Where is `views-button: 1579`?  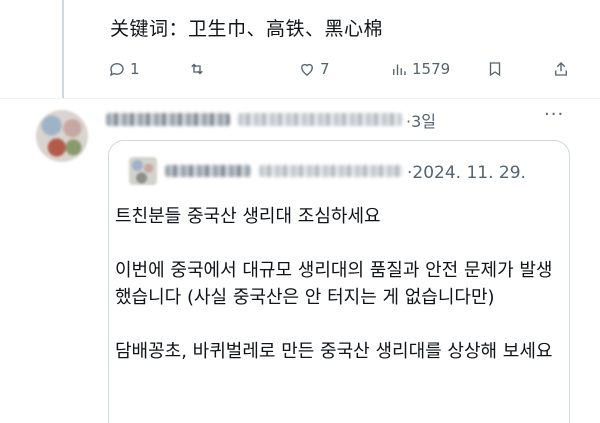 views-button: 1579 is located at coordinates (420, 69).